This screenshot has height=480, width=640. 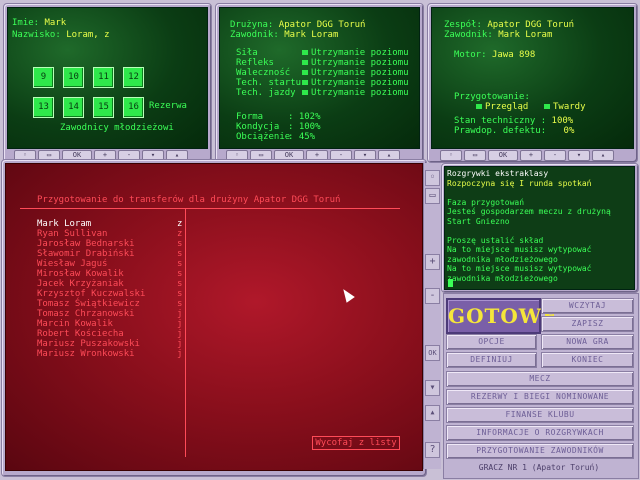 I want to click on player-name: Jacek Krzyżaniak, so click(x=80, y=284).